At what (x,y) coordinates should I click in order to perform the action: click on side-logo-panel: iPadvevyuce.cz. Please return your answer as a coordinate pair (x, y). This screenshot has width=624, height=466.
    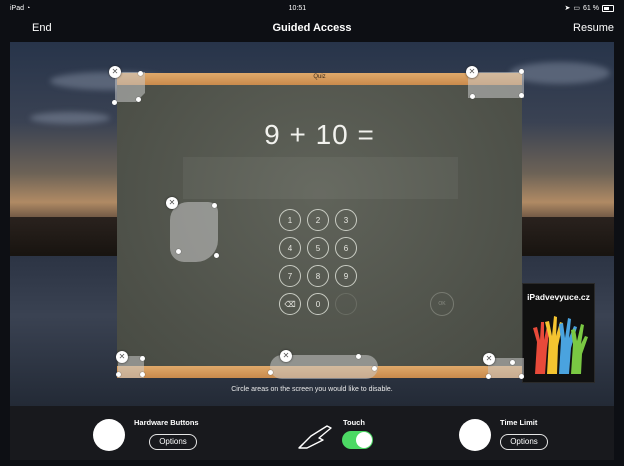
    Looking at the image, I should click on (558, 333).